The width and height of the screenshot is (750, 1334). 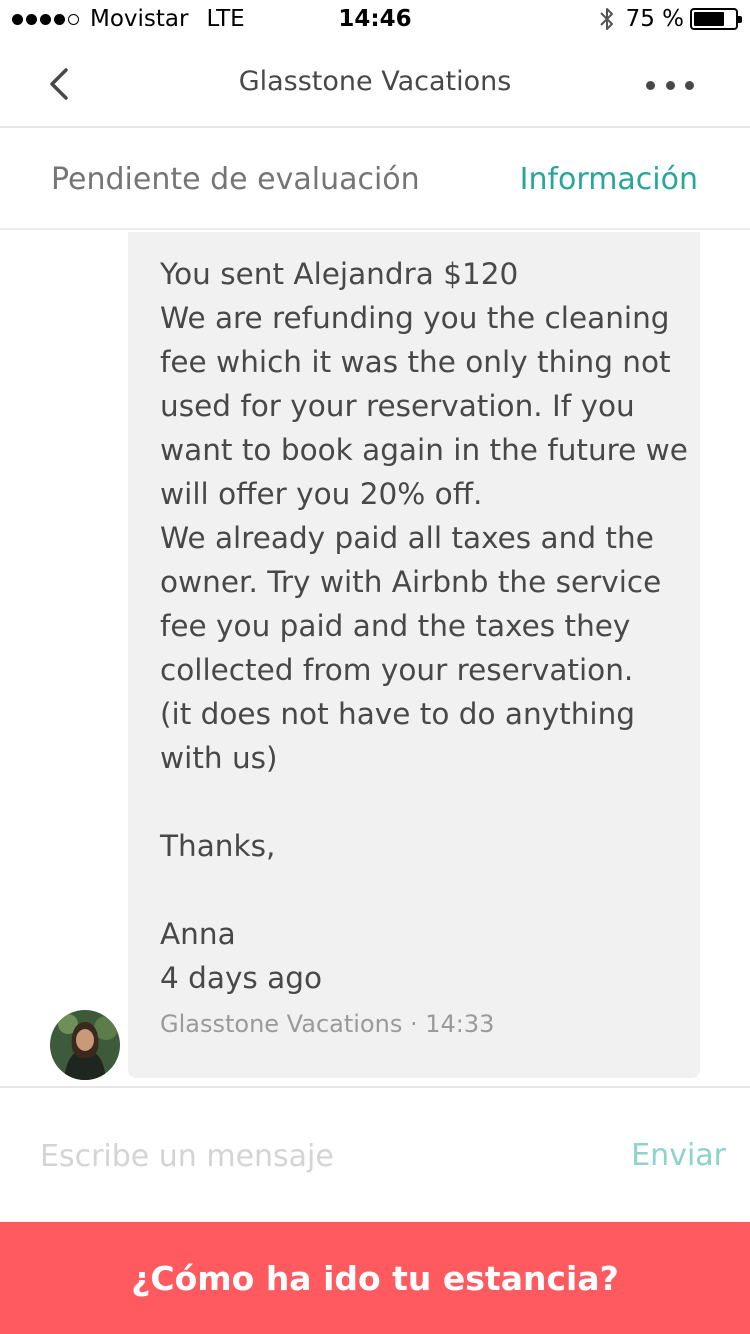 I want to click on battery-nub, so click(x=740, y=19).